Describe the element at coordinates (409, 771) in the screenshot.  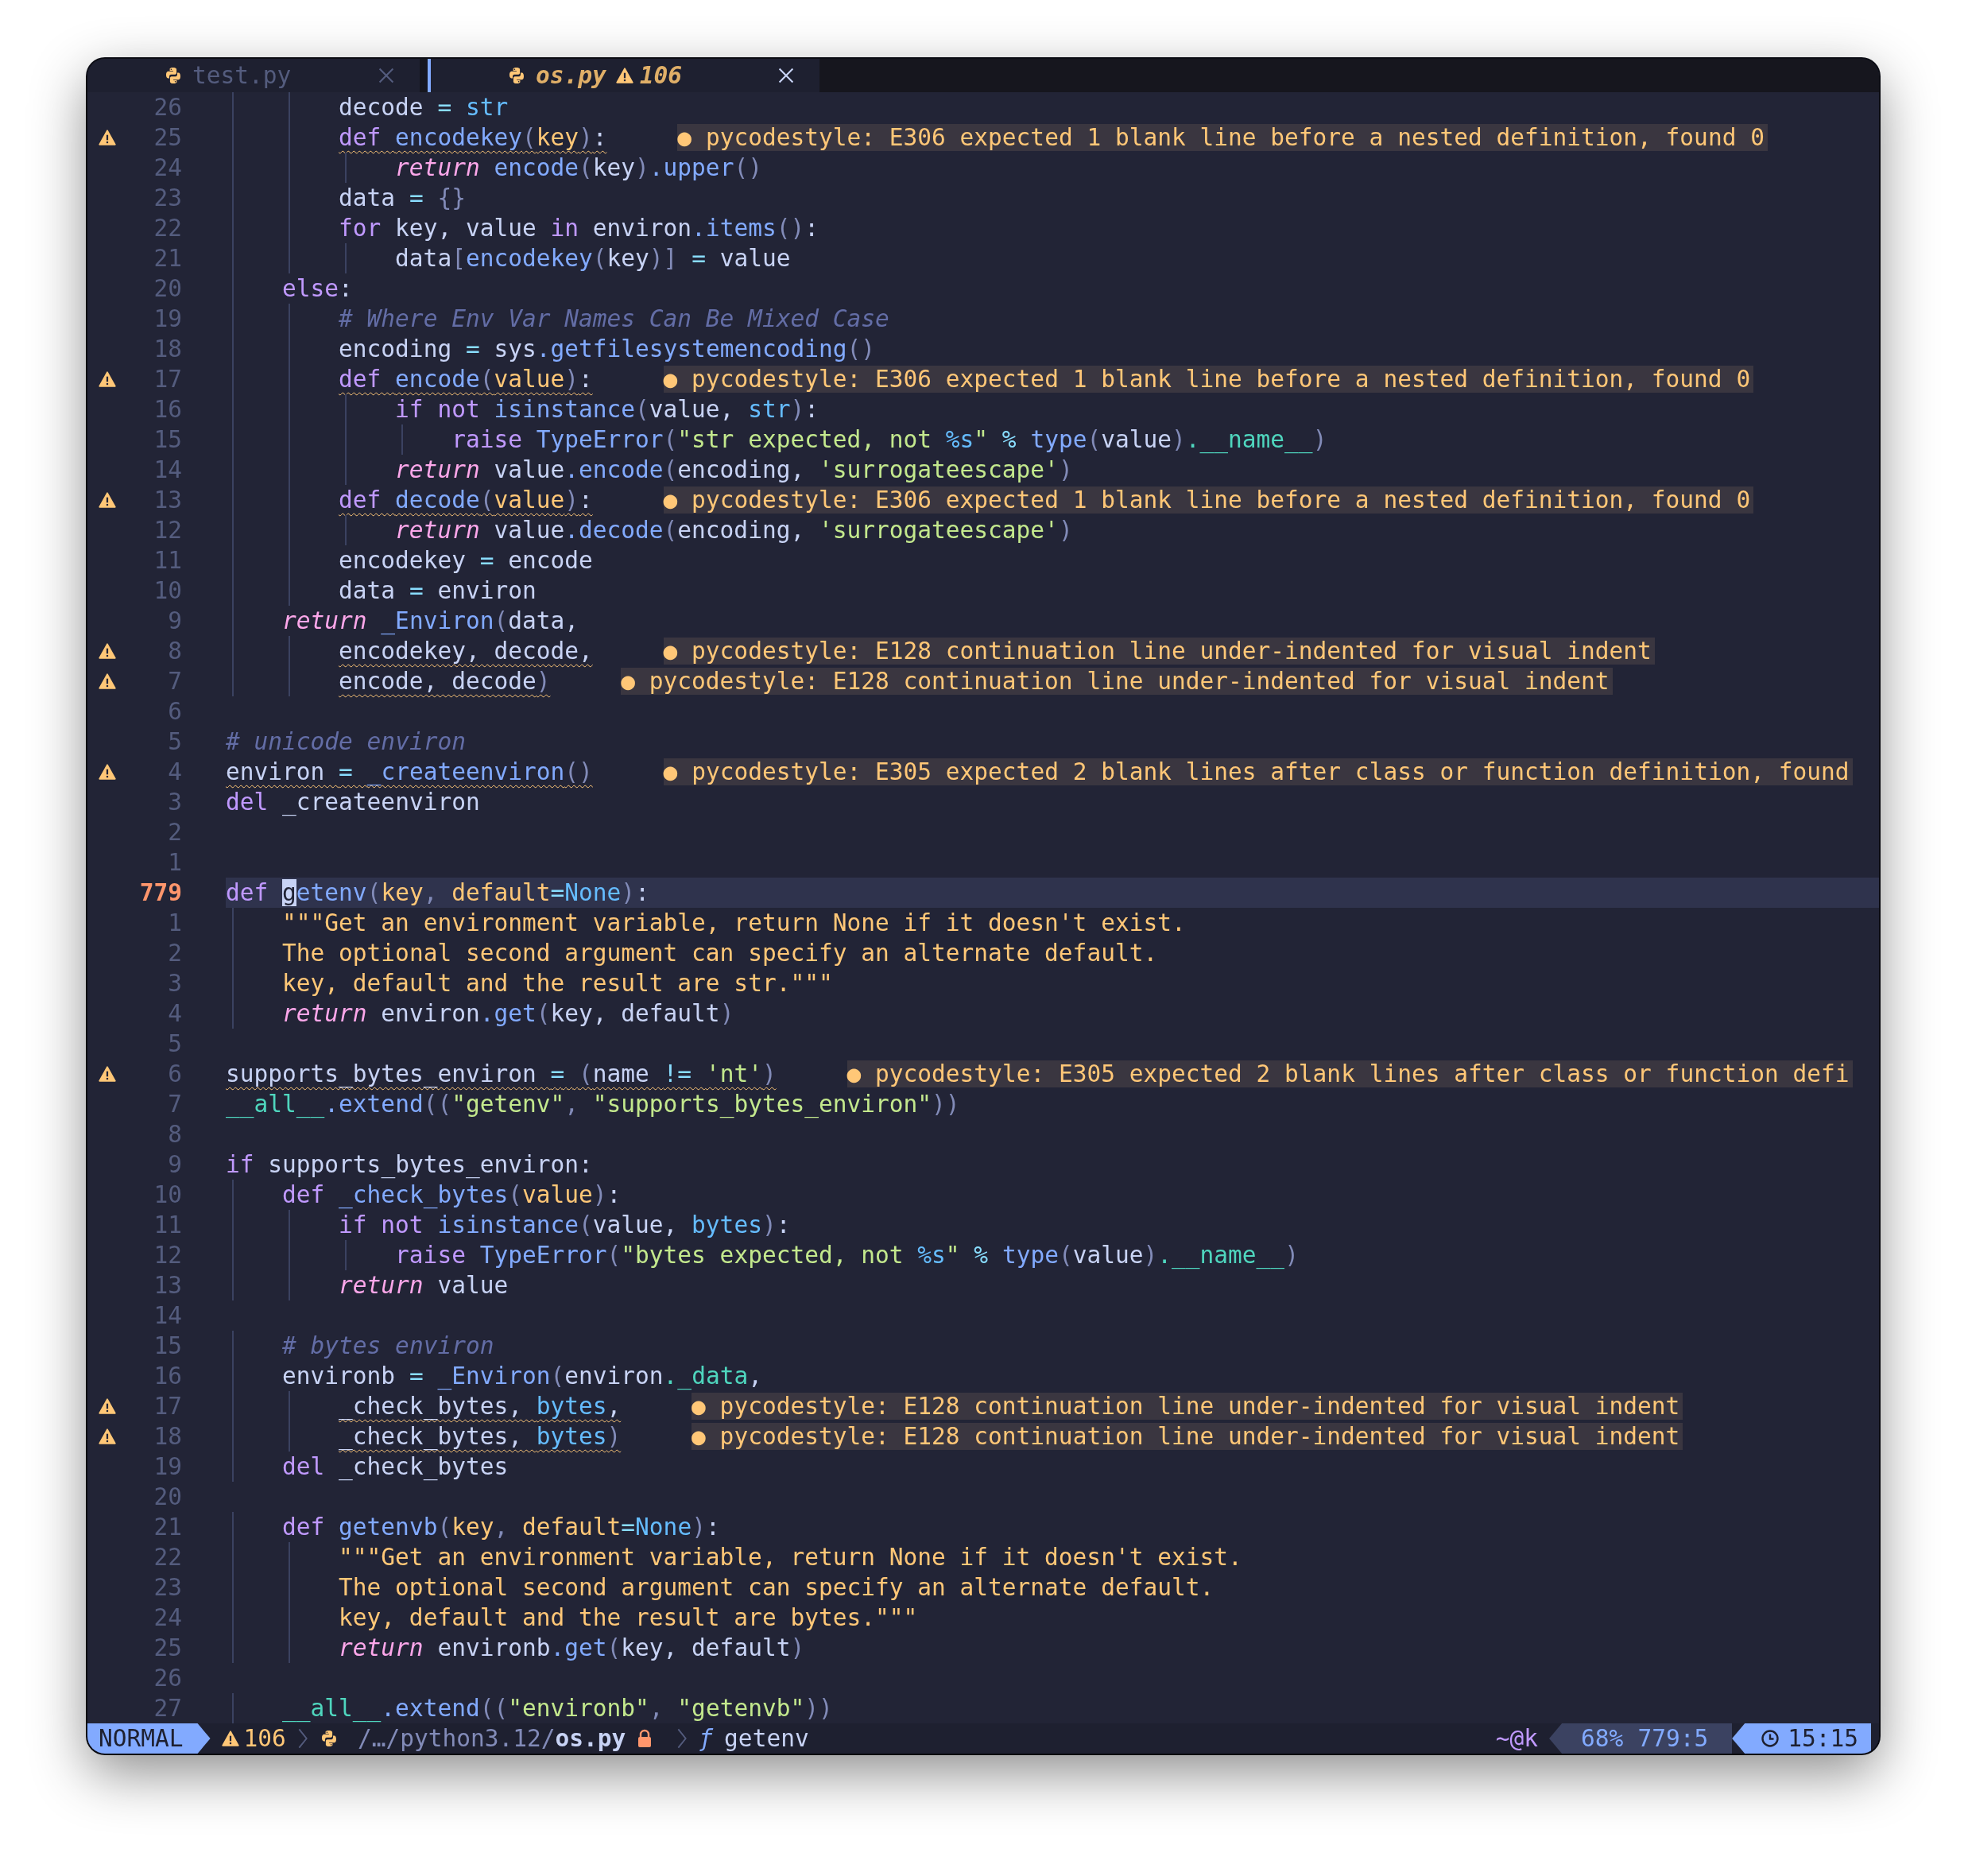
I see `code-line: environ = _createenviron()` at that location.